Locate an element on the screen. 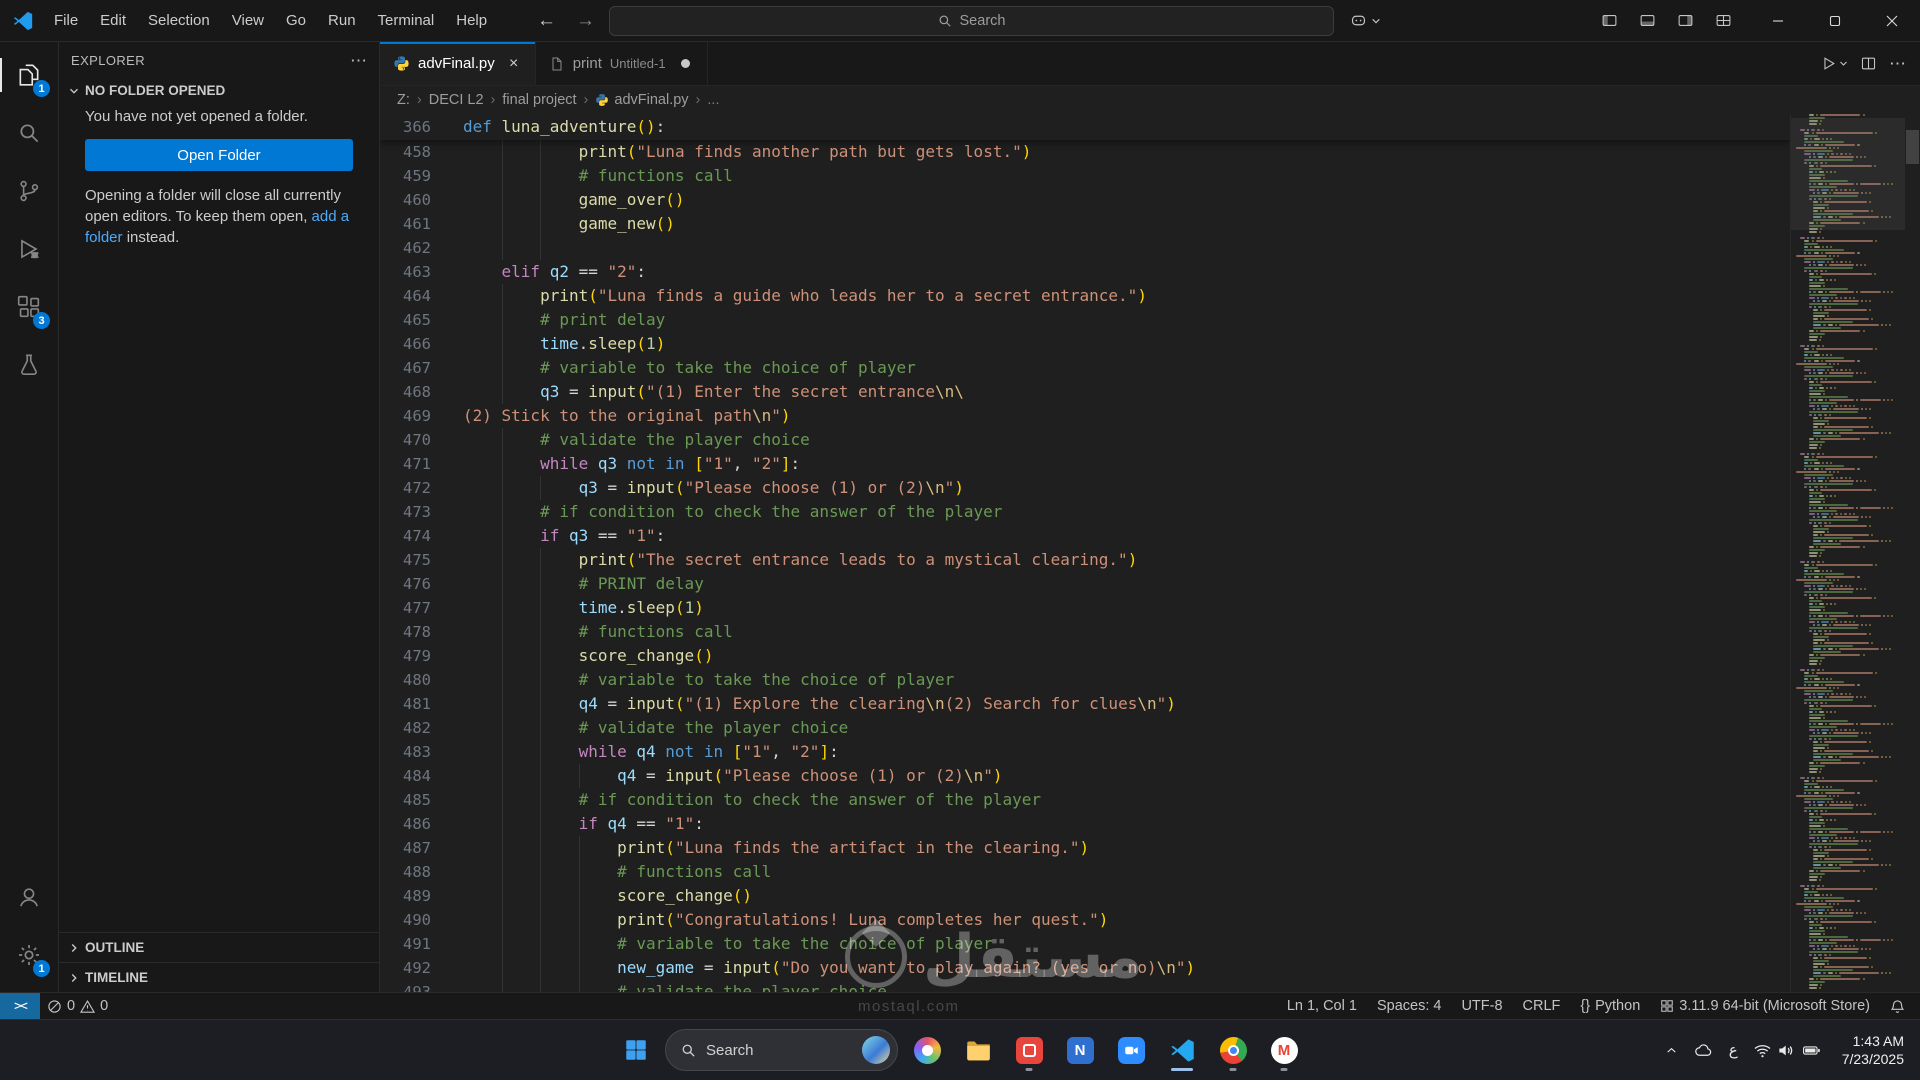  close-button is located at coordinates (1891, 20).